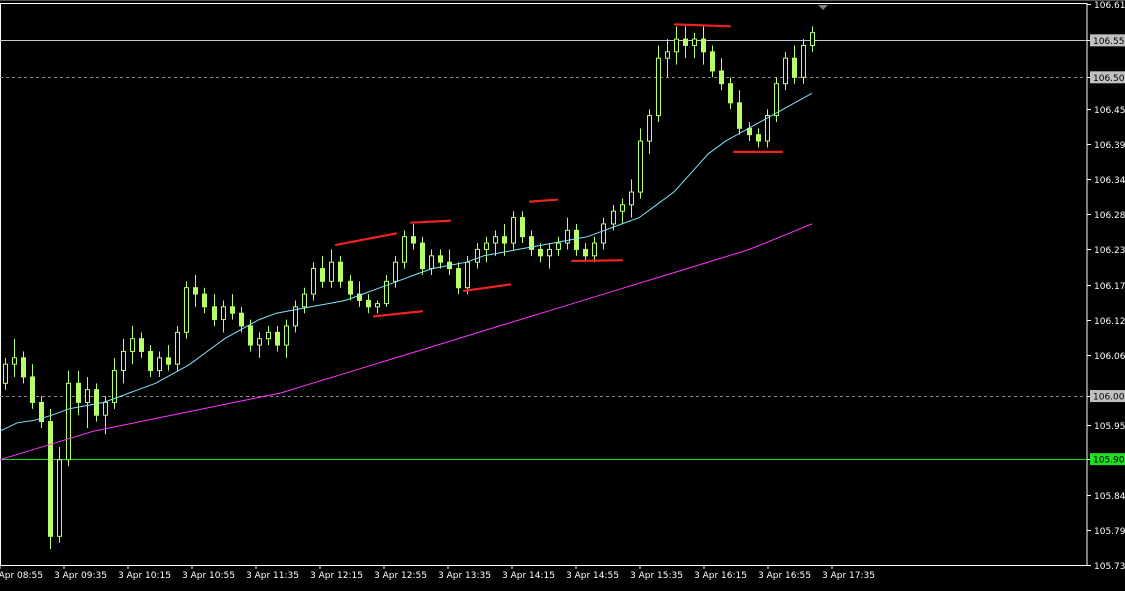  What do you see at coordinates (464, 576) in the screenshot?
I see `x-tick-label-7: 3 Apr 13:35` at bounding box center [464, 576].